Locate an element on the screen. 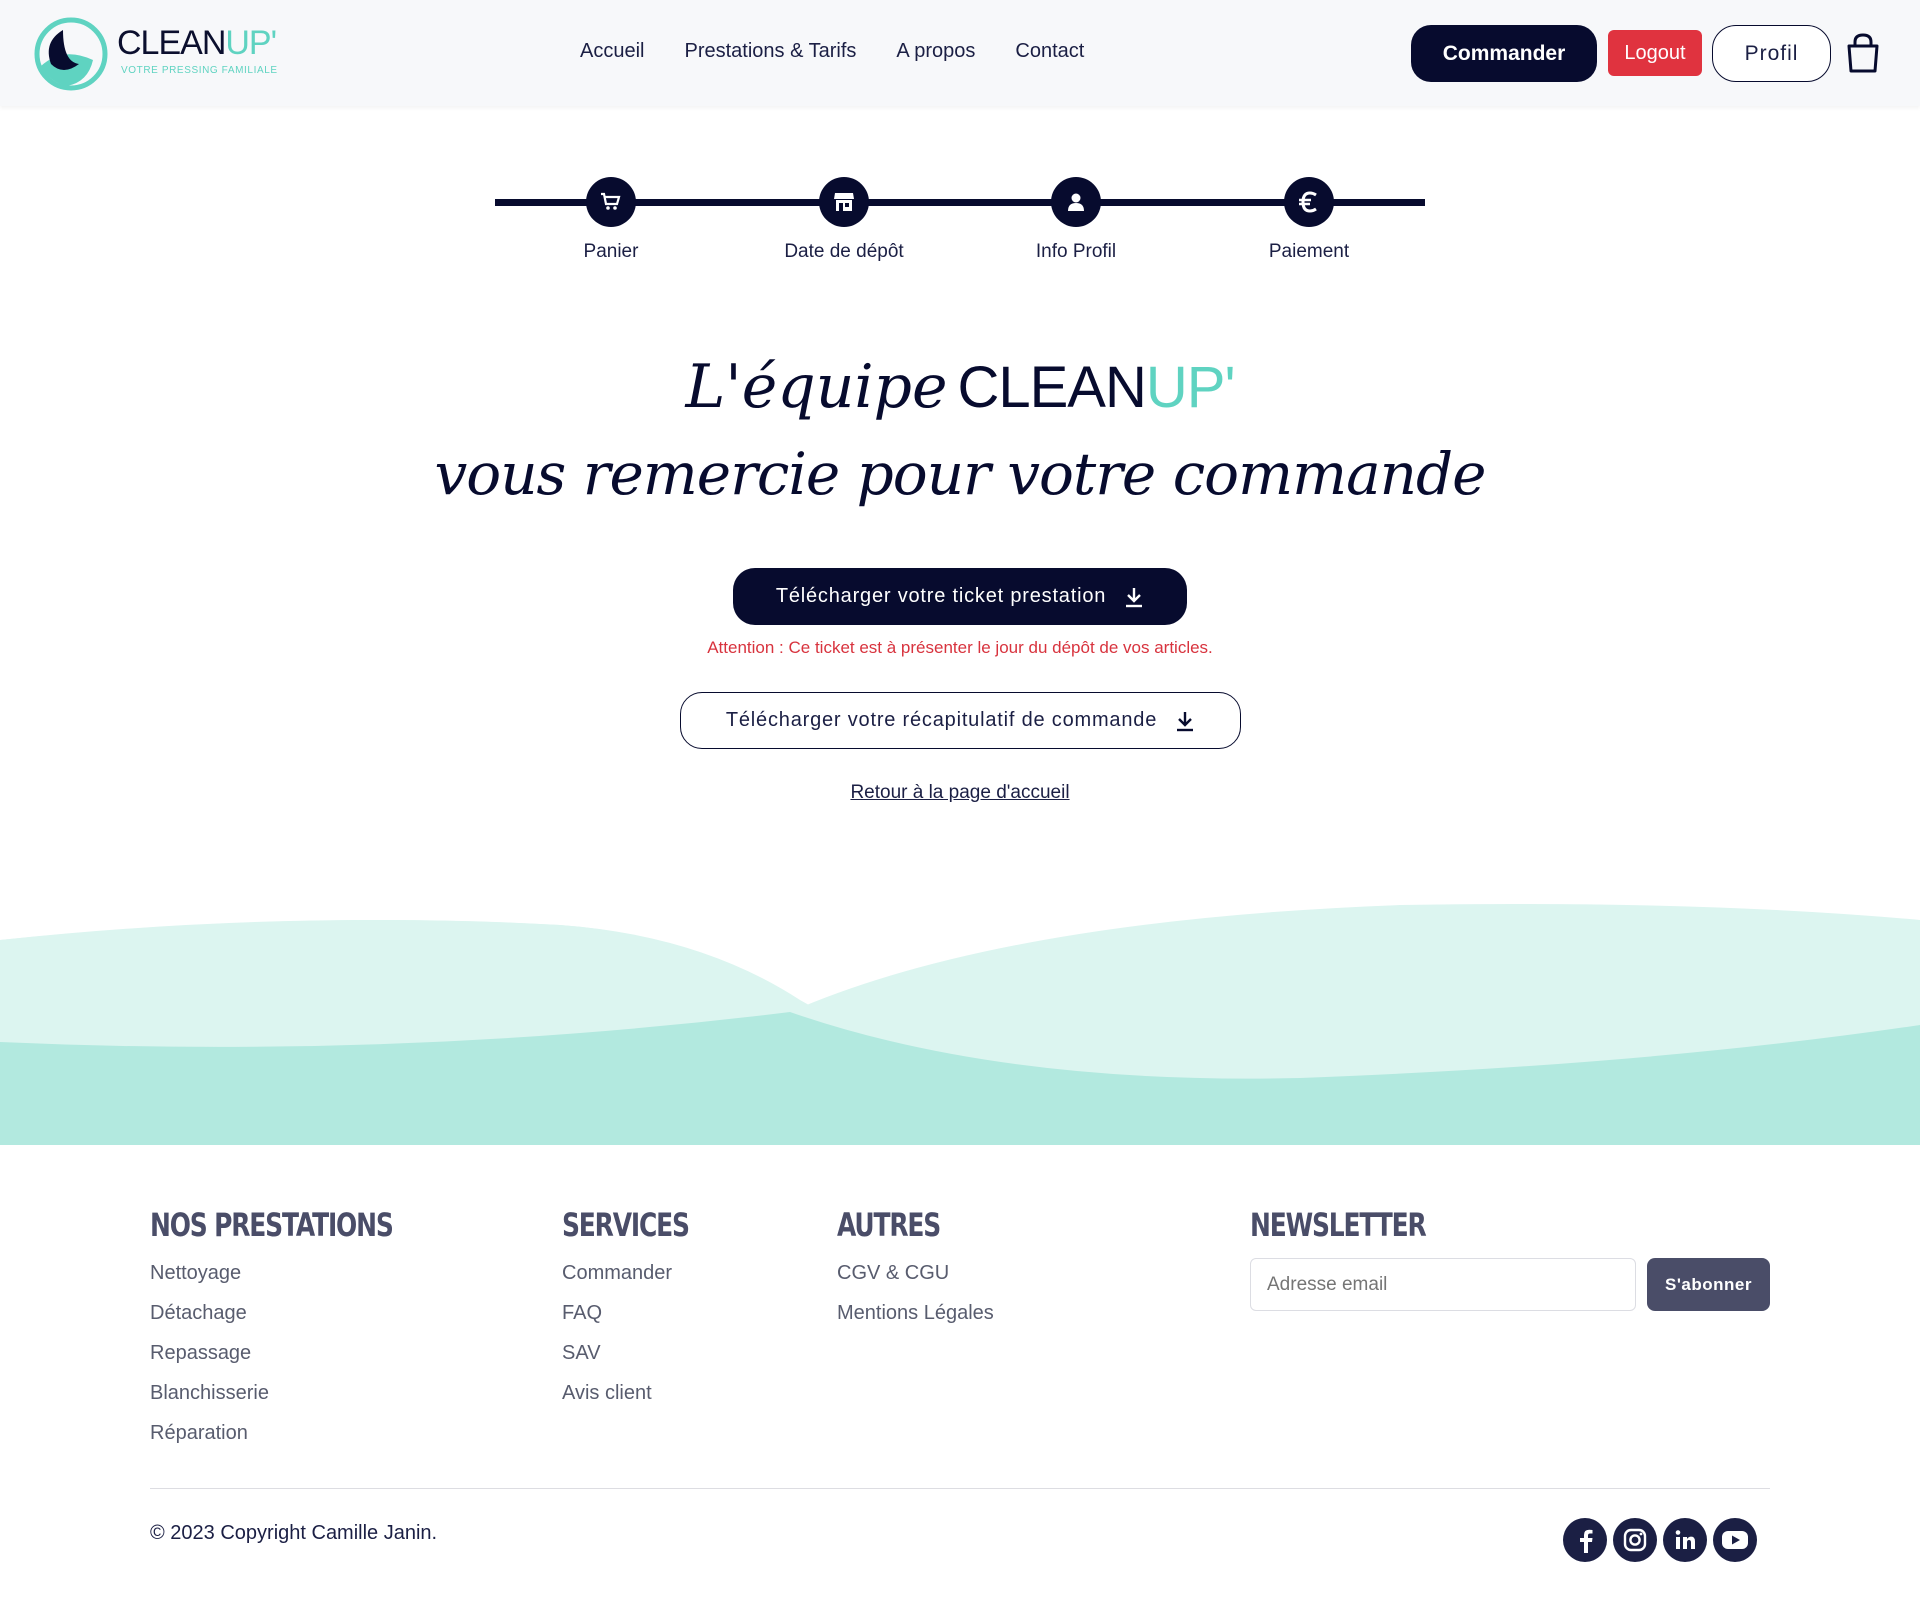 The image size is (1920, 1599). footer-title: AUTRES is located at coordinates (889, 1225).